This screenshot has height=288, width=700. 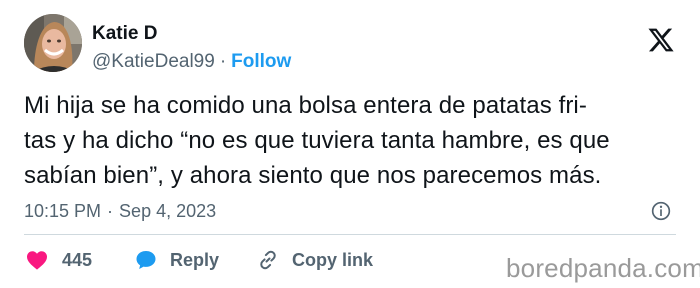 I want to click on like-button: 445, so click(x=79, y=260).